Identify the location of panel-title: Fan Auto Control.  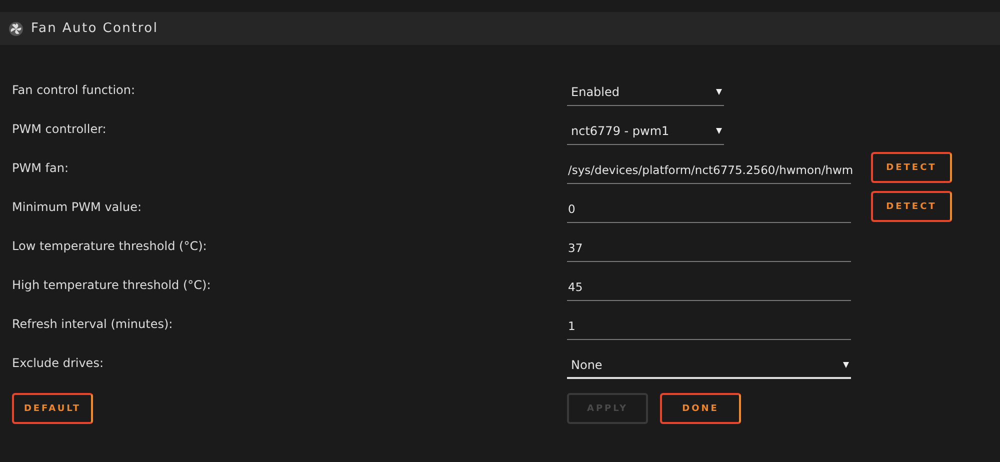
(94, 28).